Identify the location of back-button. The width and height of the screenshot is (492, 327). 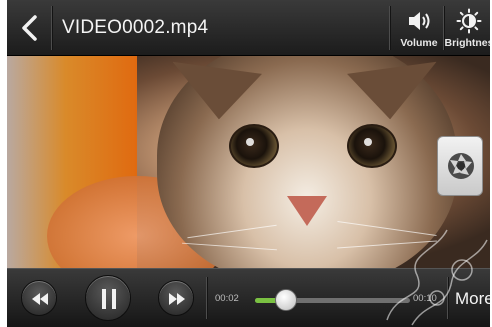
(30, 28).